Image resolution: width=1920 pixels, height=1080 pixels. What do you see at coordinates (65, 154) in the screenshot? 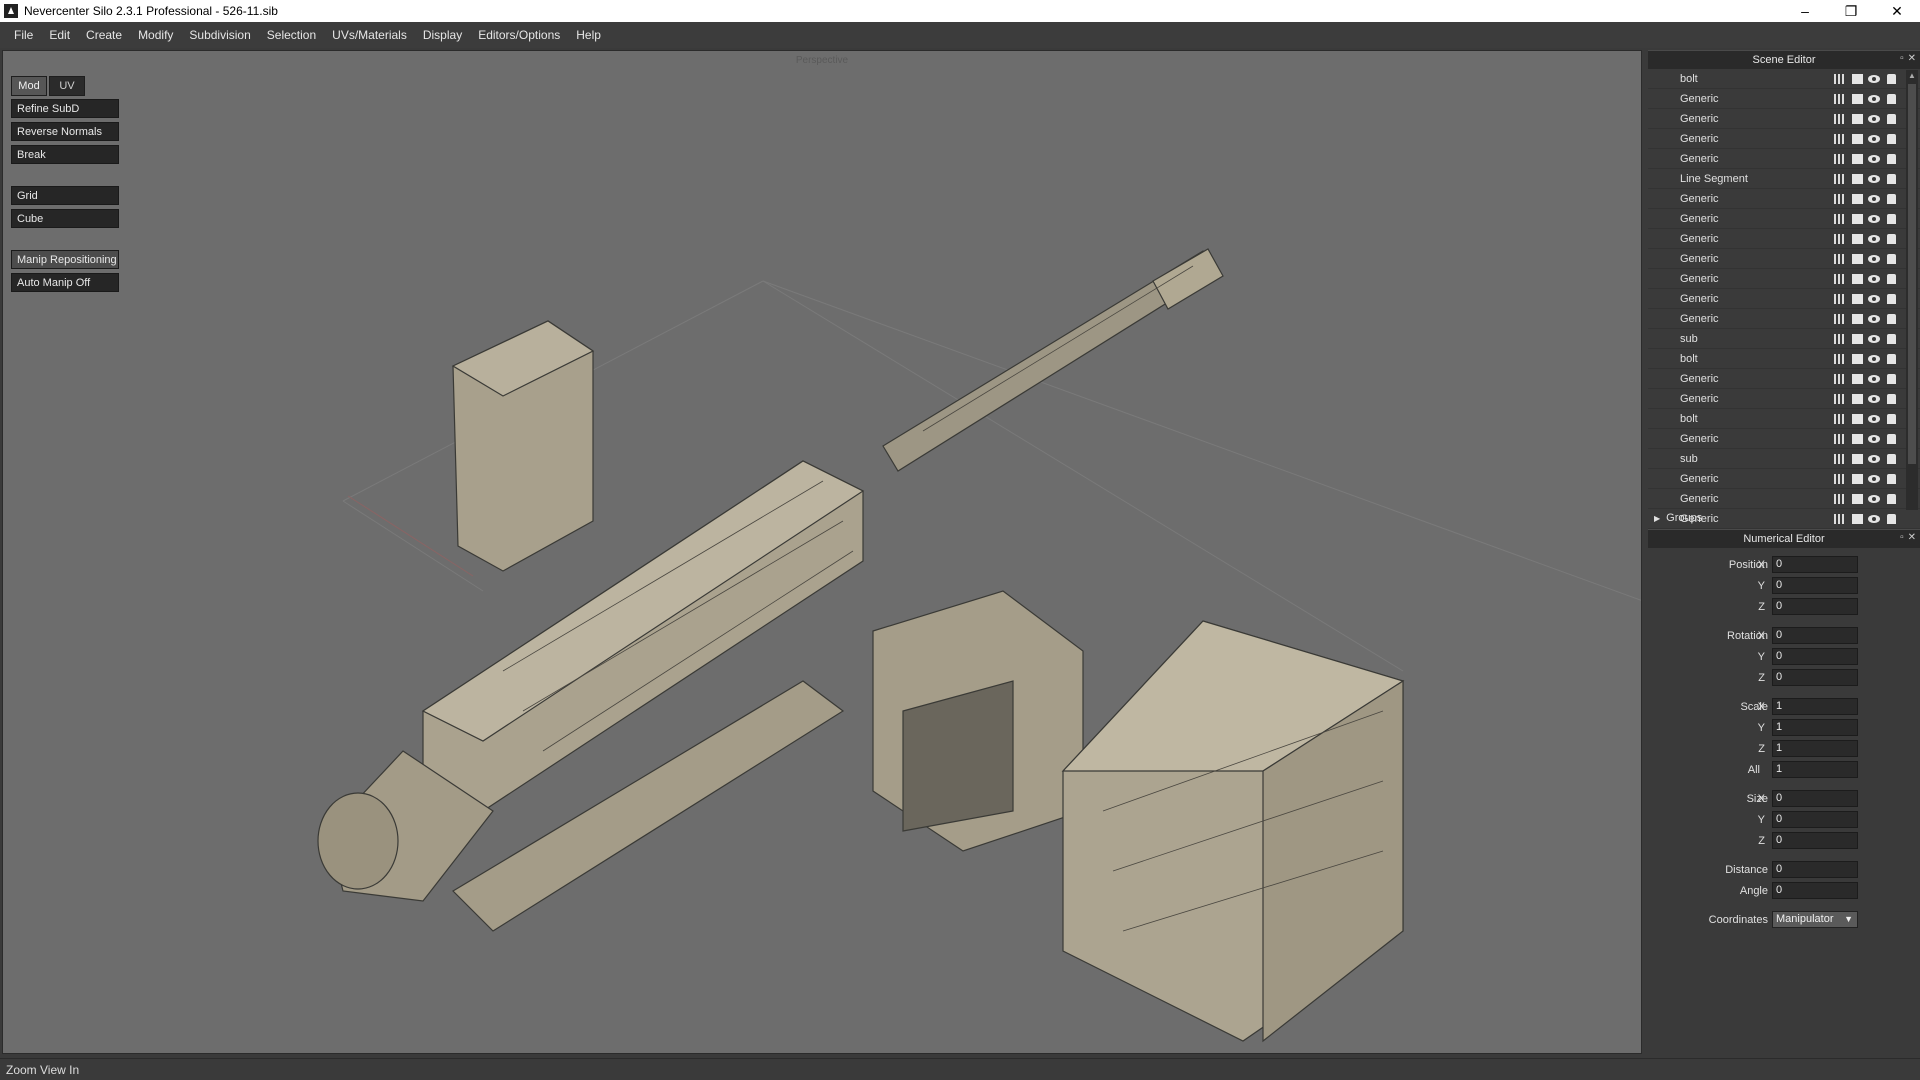
I see `break-button: Break` at bounding box center [65, 154].